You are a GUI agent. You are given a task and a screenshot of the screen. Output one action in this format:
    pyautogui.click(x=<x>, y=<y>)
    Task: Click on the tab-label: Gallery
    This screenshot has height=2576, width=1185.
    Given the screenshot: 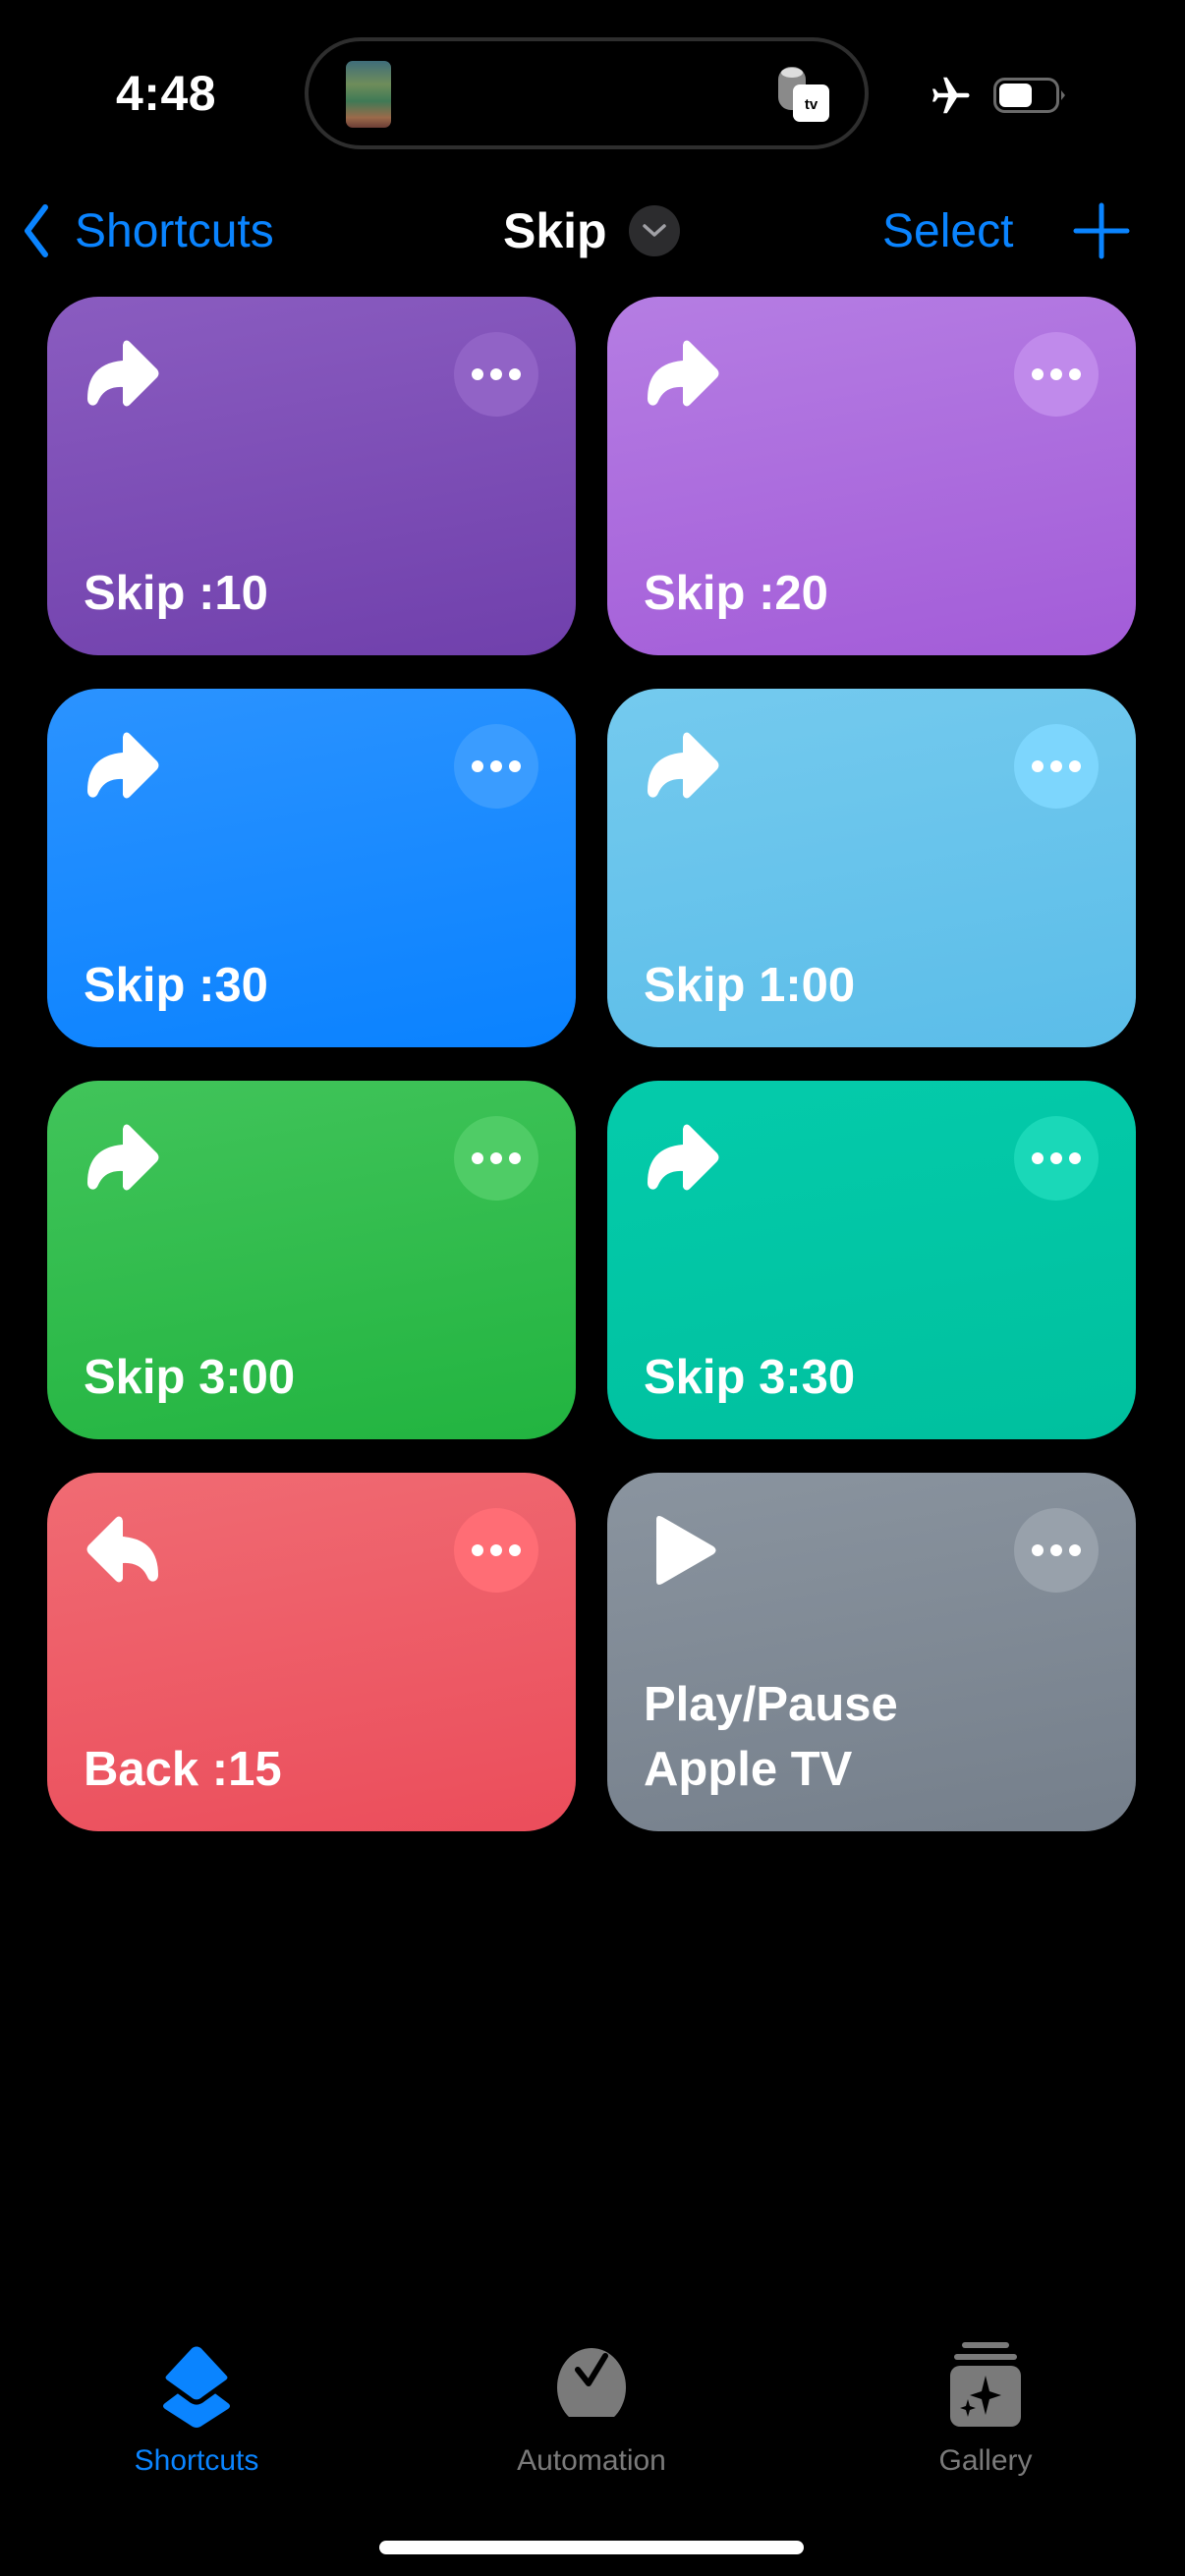 What is the action you would take?
    pyautogui.click(x=986, y=2460)
    